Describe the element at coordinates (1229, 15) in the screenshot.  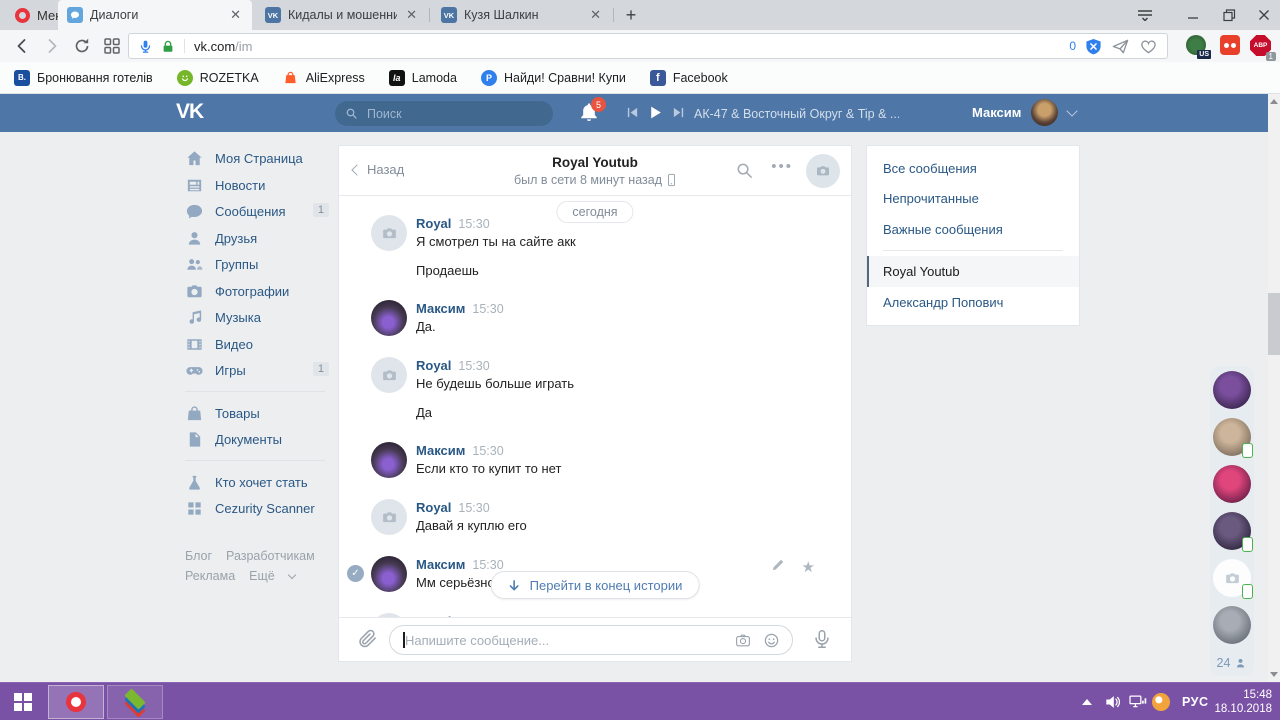
I see `restore-button` at that location.